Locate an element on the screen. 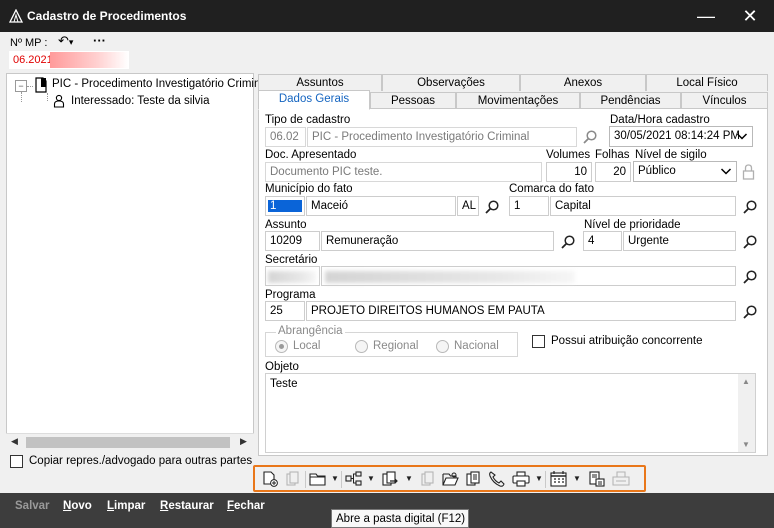 Image resolution: width=774 pixels, height=528 pixels. tree-connector is located at coordinates (30, 86).